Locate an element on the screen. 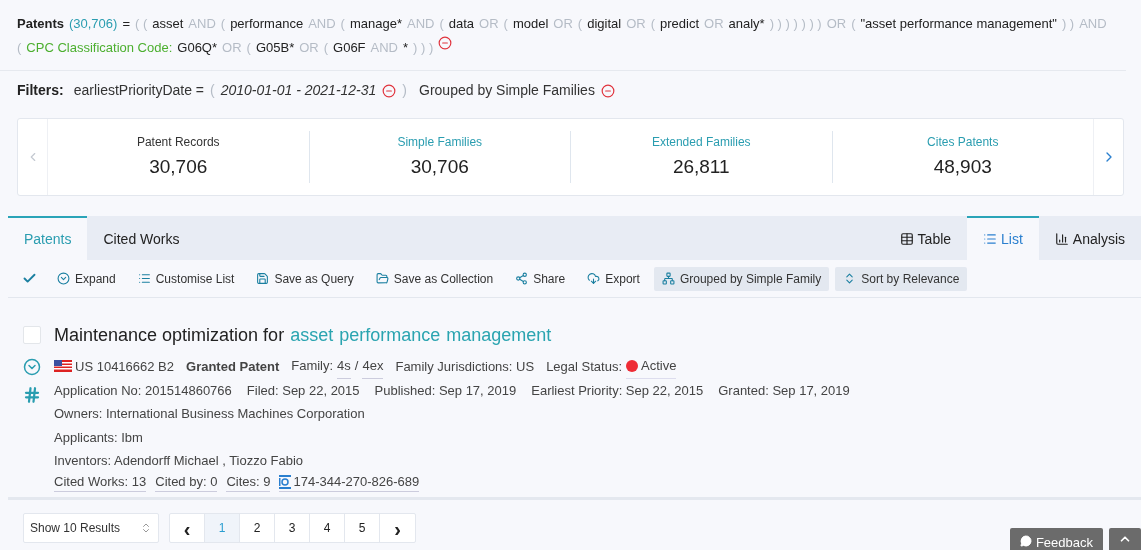  view-tab: Table is located at coordinates (925, 238).